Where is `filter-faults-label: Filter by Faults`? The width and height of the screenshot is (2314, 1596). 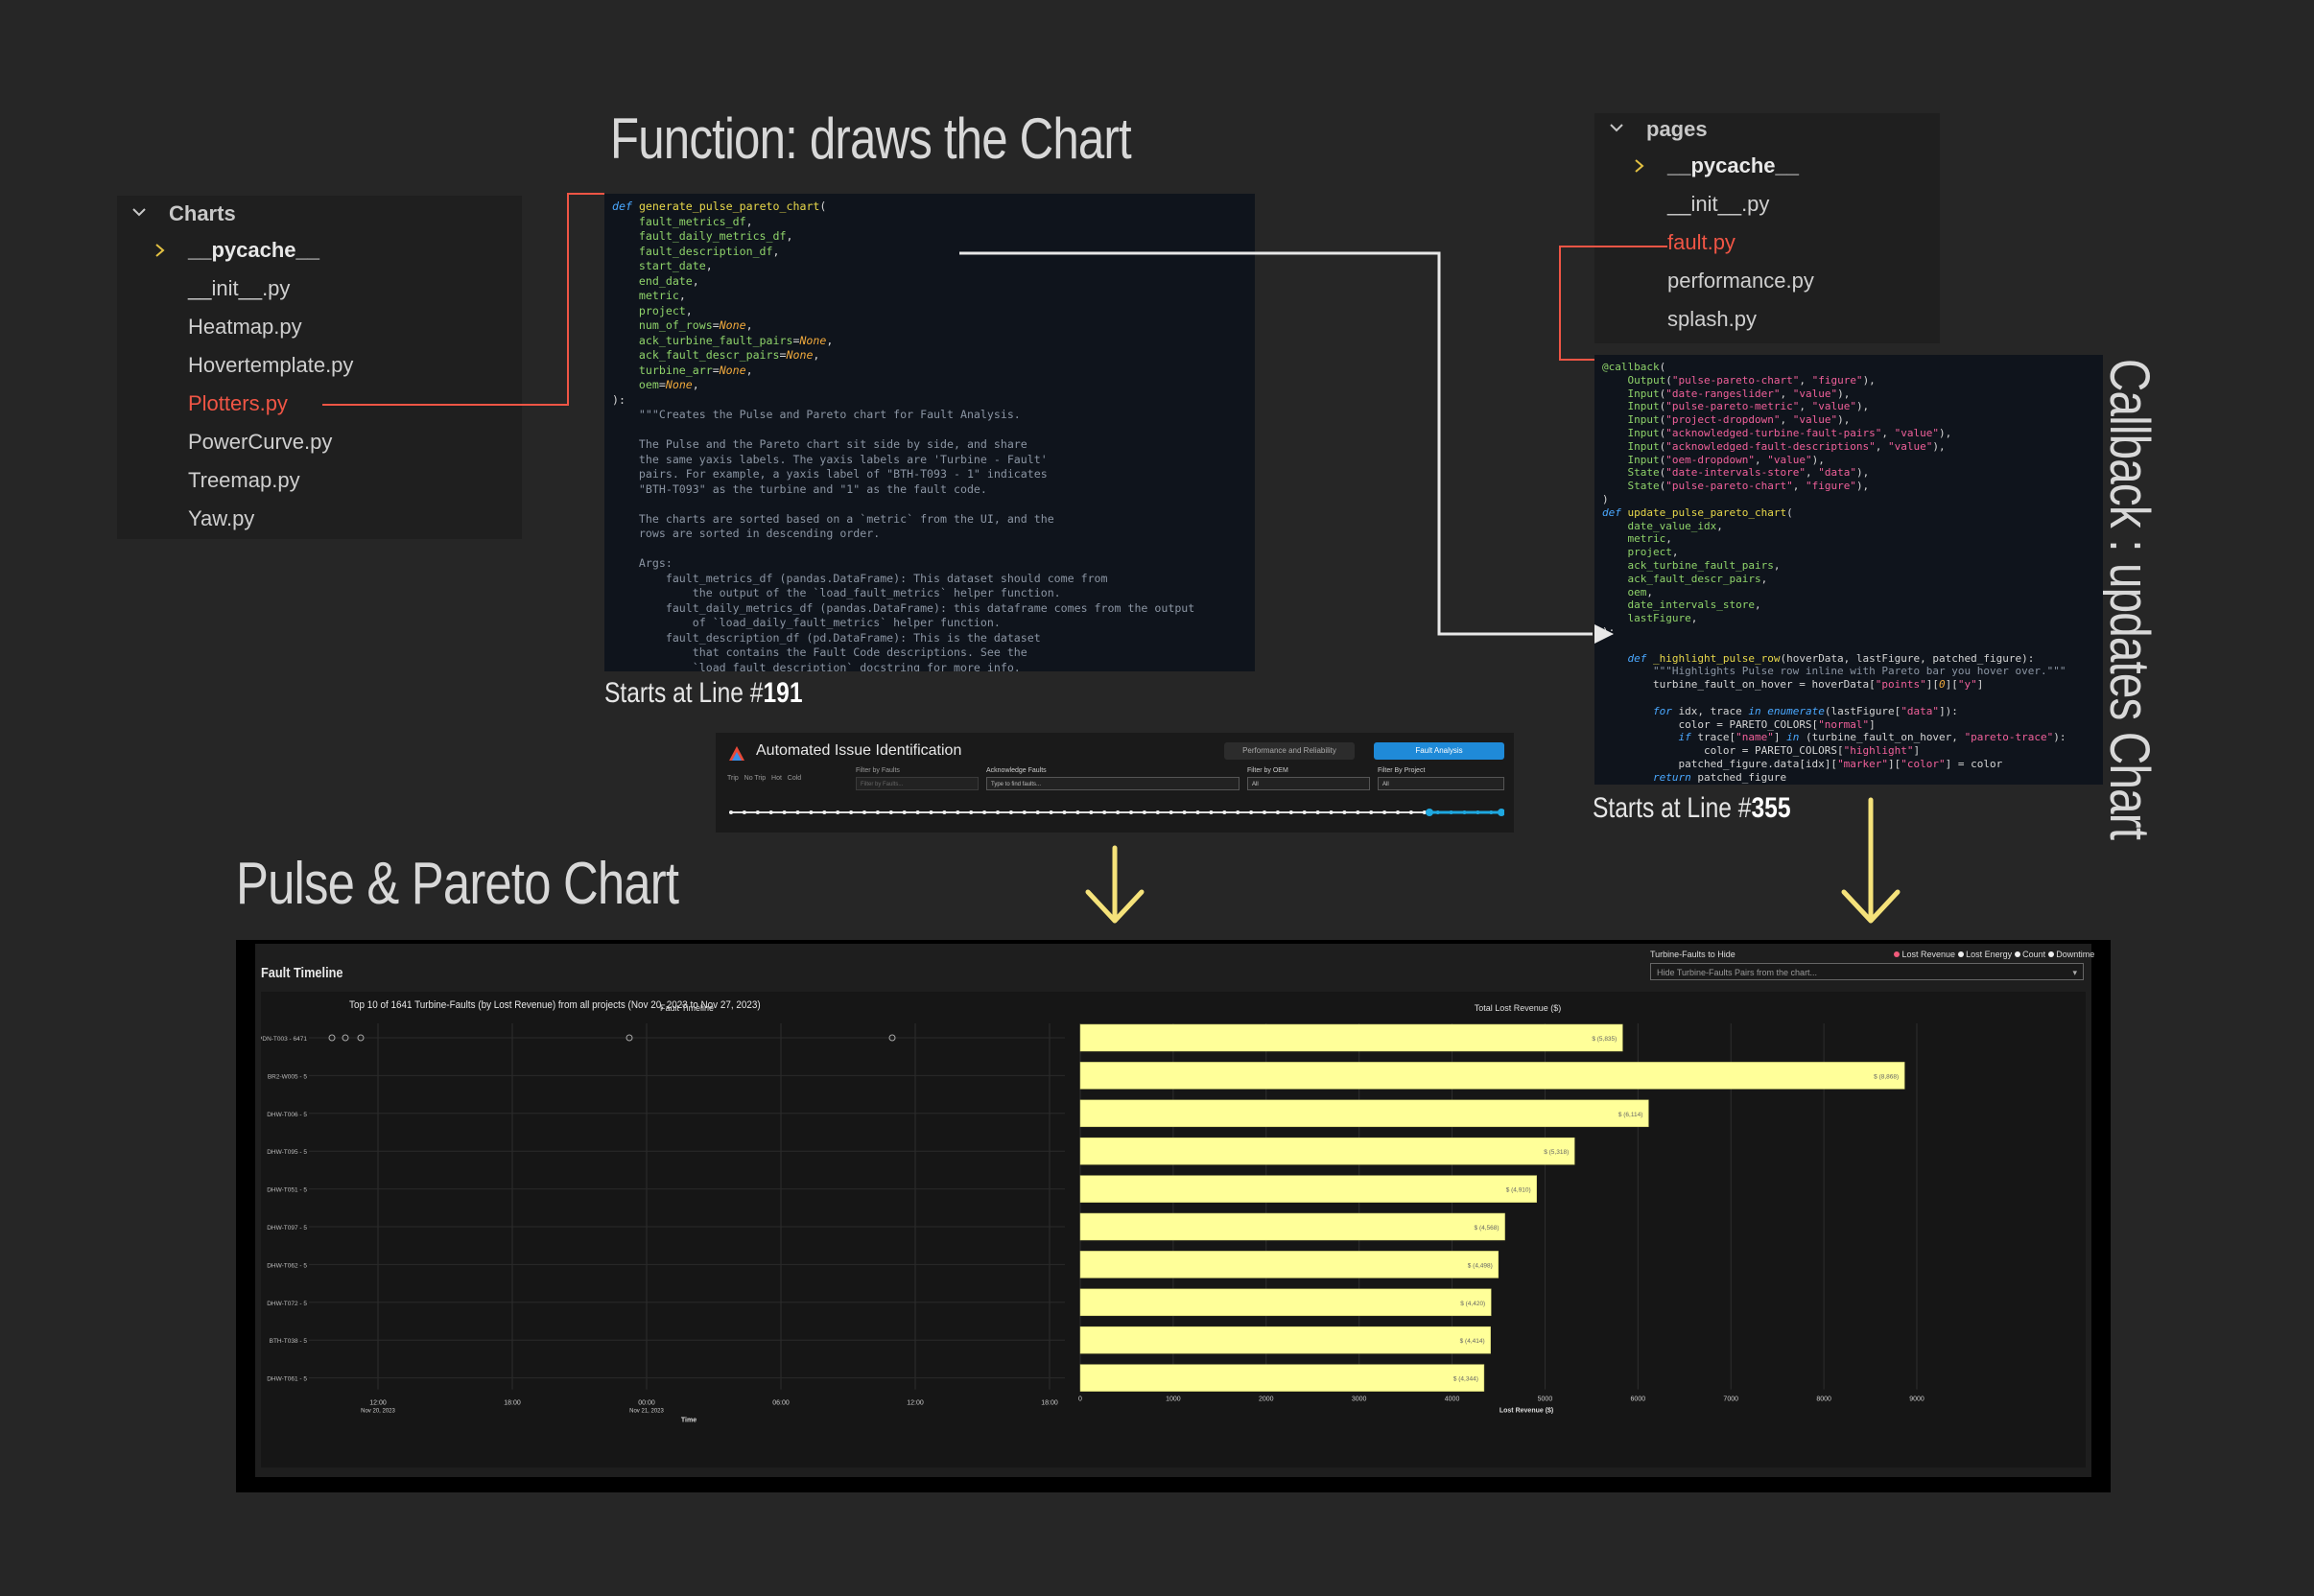 filter-faults-label: Filter by Faults is located at coordinates (878, 770).